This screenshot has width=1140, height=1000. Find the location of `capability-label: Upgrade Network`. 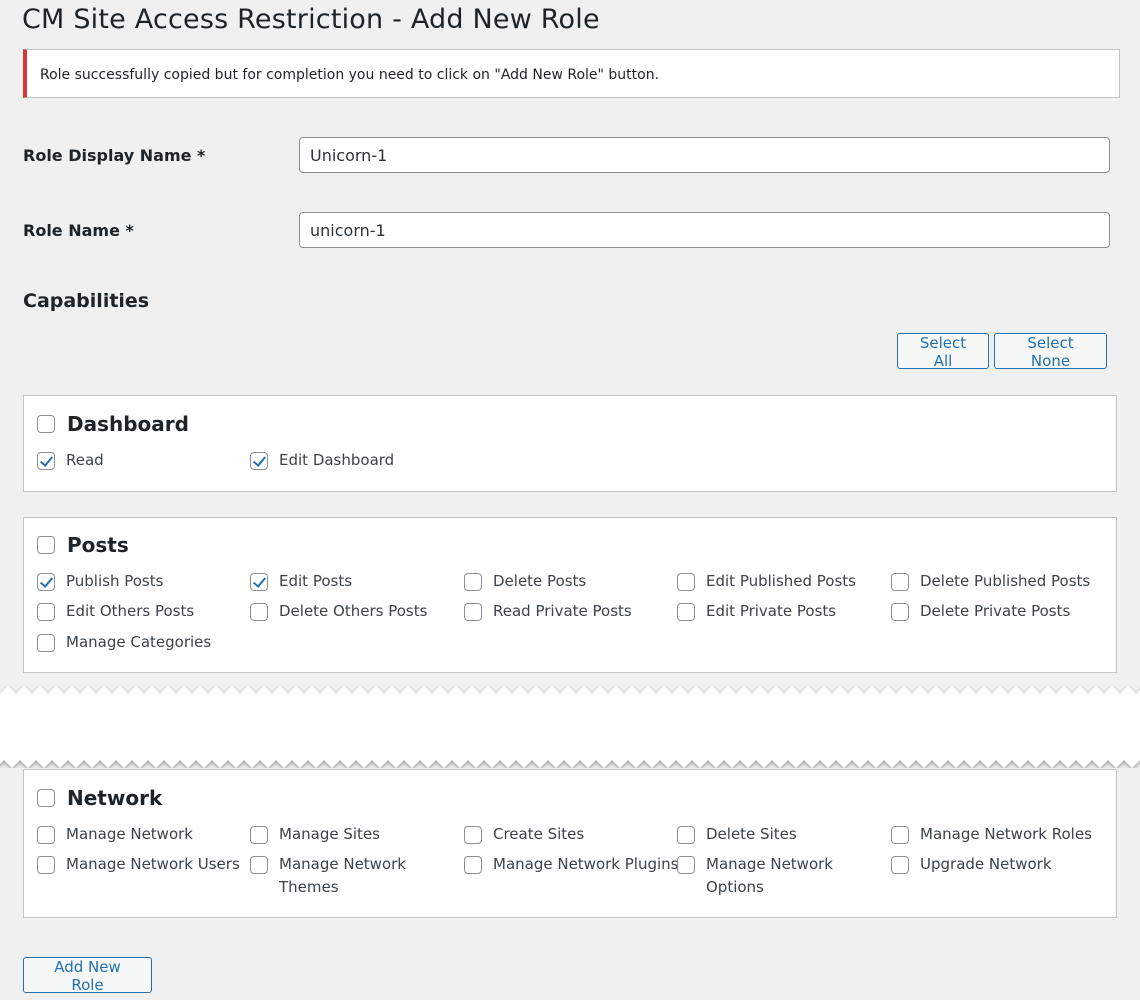

capability-label: Upgrade Network is located at coordinates (986, 864).